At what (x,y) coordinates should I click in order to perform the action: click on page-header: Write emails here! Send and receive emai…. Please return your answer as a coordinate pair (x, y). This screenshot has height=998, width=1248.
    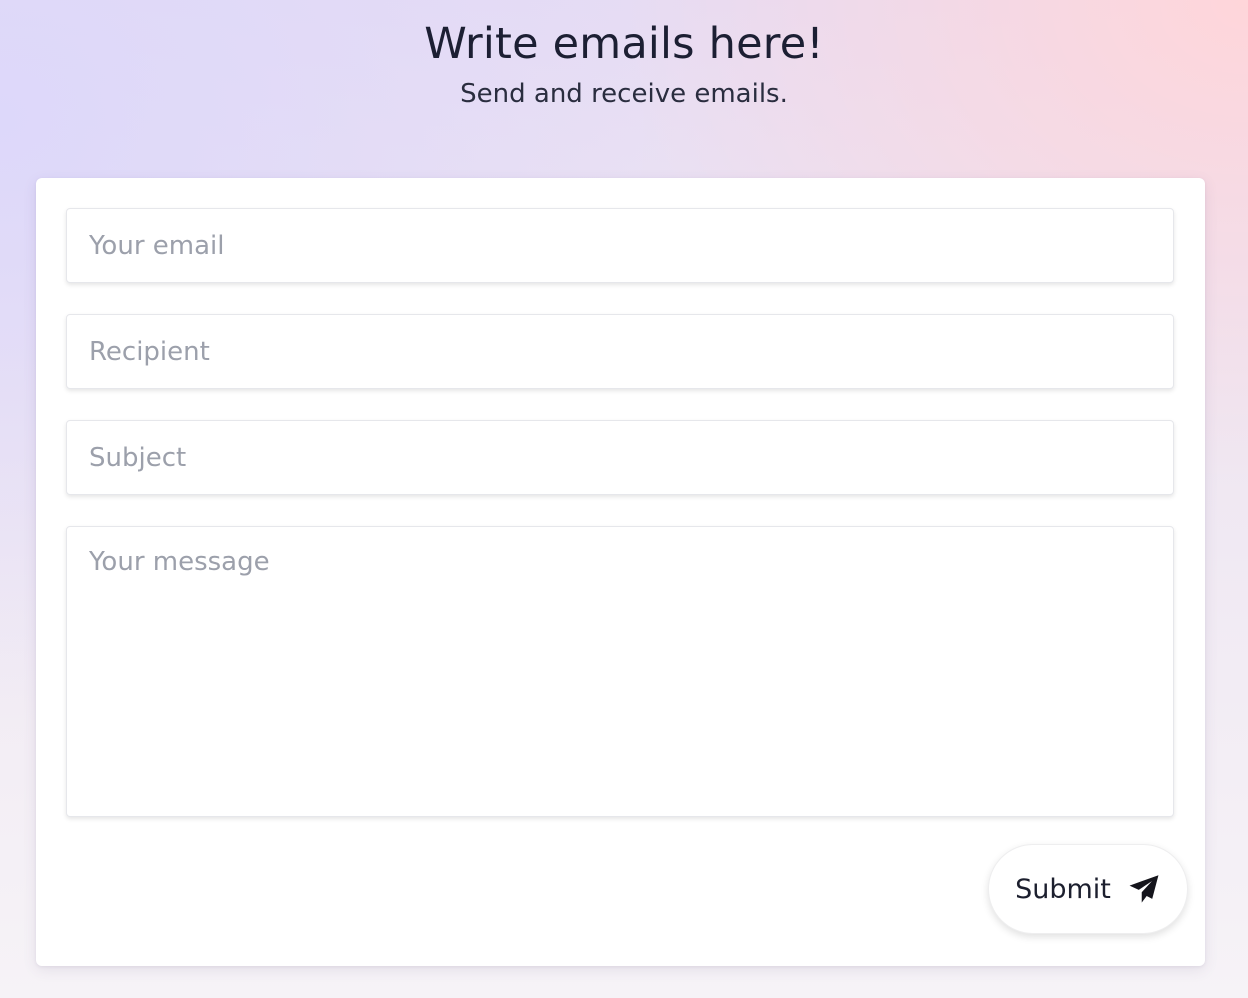
    Looking at the image, I should click on (624, 63).